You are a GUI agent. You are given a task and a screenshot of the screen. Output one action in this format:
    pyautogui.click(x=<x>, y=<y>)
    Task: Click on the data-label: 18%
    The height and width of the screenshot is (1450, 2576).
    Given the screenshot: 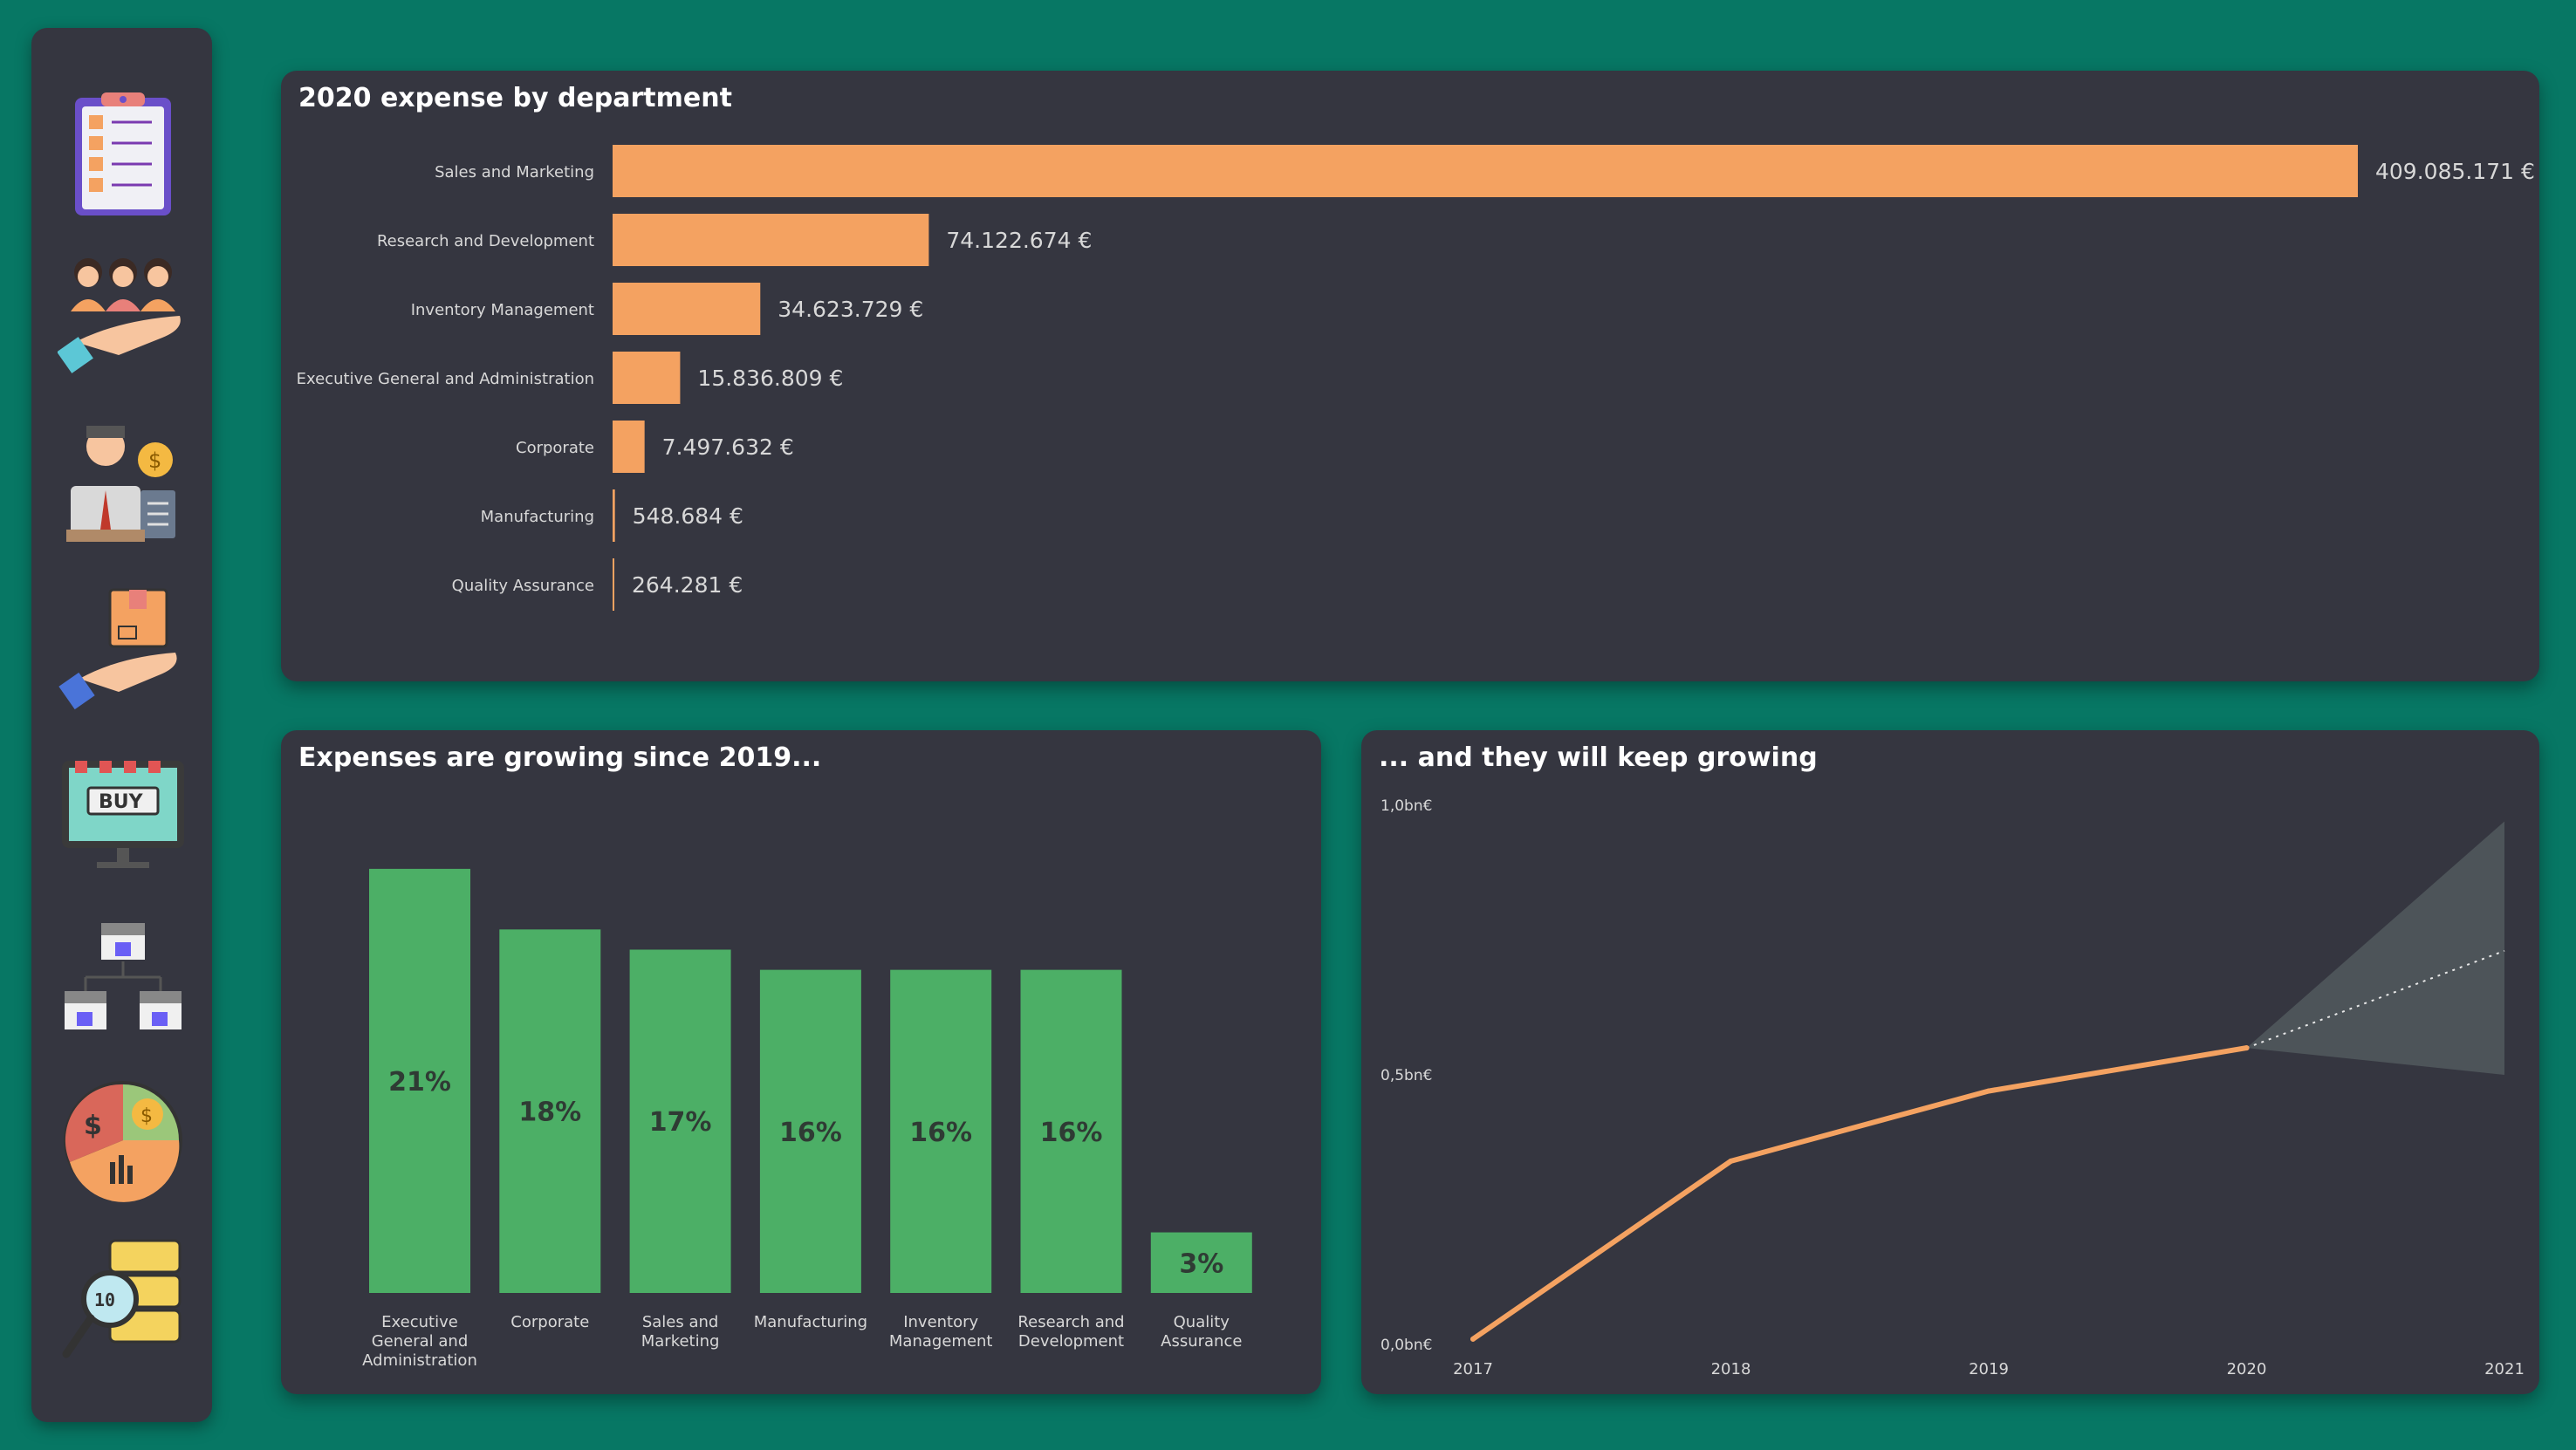 What is the action you would take?
    pyautogui.click(x=549, y=1113)
    